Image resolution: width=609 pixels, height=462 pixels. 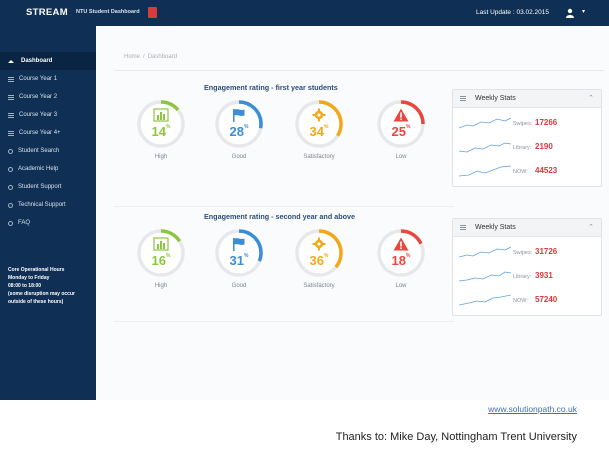 What do you see at coordinates (570, 13) in the screenshot?
I see `user-icon` at bounding box center [570, 13].